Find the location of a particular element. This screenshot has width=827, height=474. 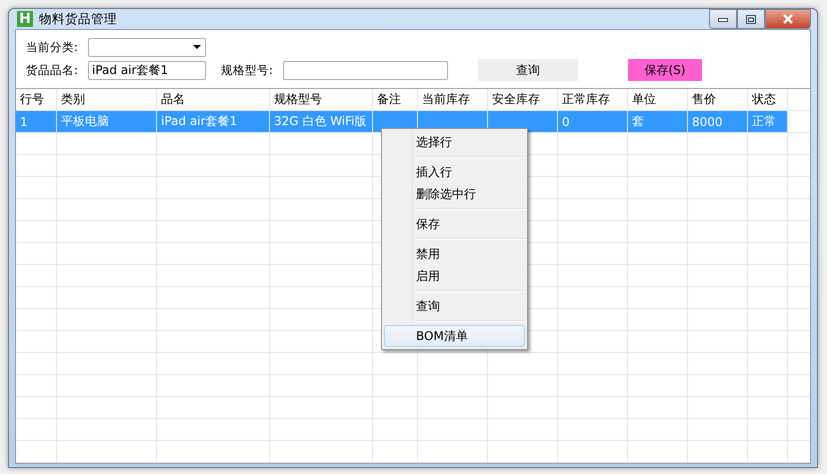

table-cell: 正常 is located at coordinates (768, 121).